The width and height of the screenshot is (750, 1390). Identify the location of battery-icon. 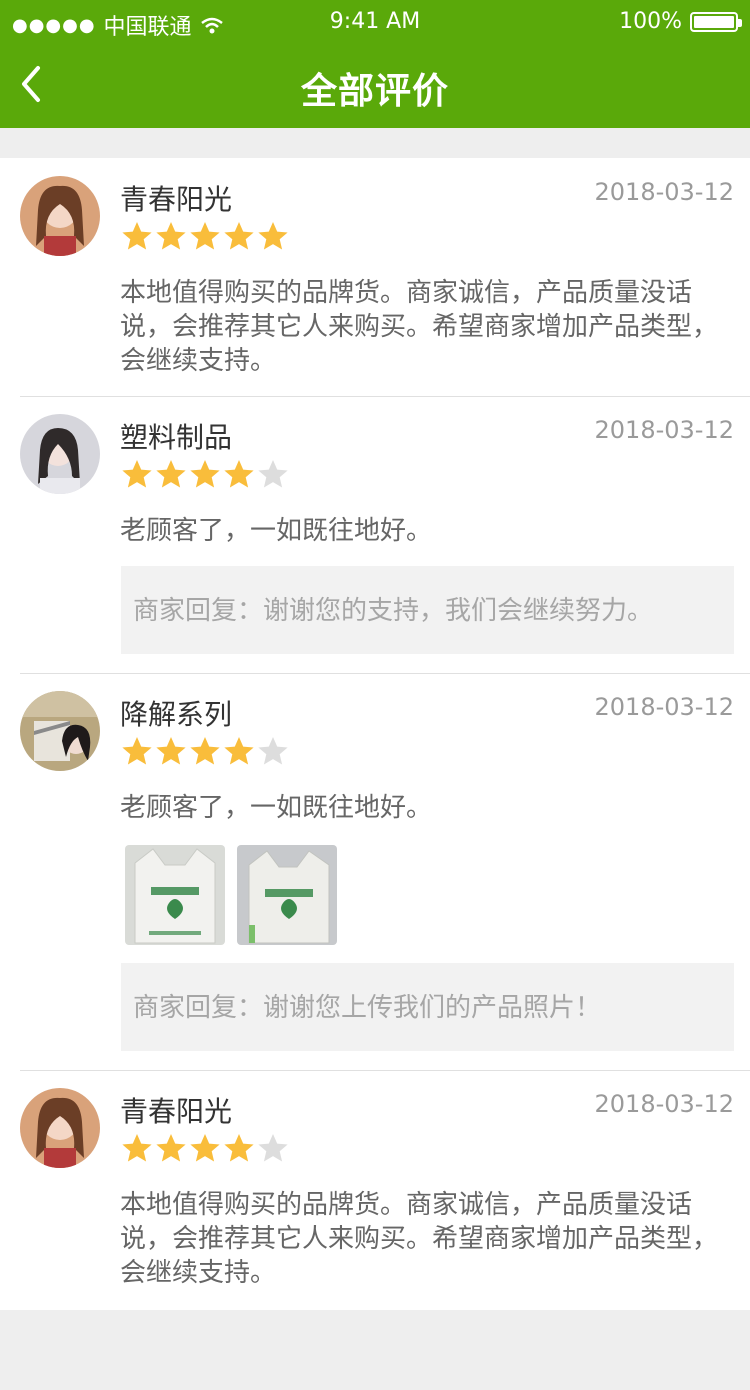
(716, 21).